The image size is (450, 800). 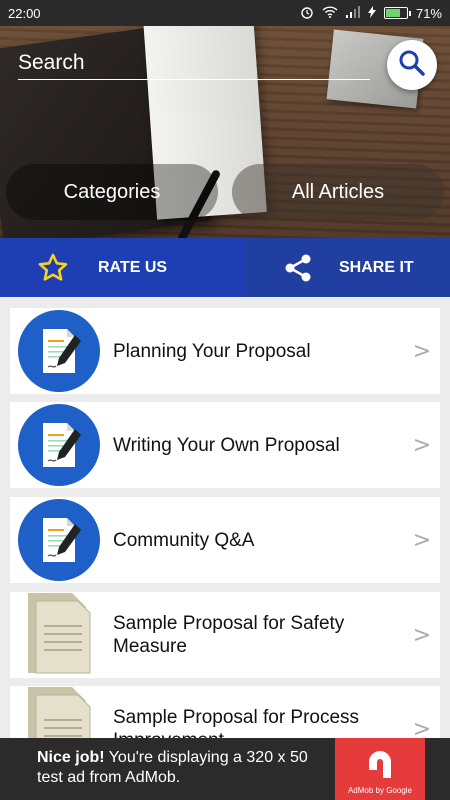 I want to click on admob-icon, so click(x=380, y=764).